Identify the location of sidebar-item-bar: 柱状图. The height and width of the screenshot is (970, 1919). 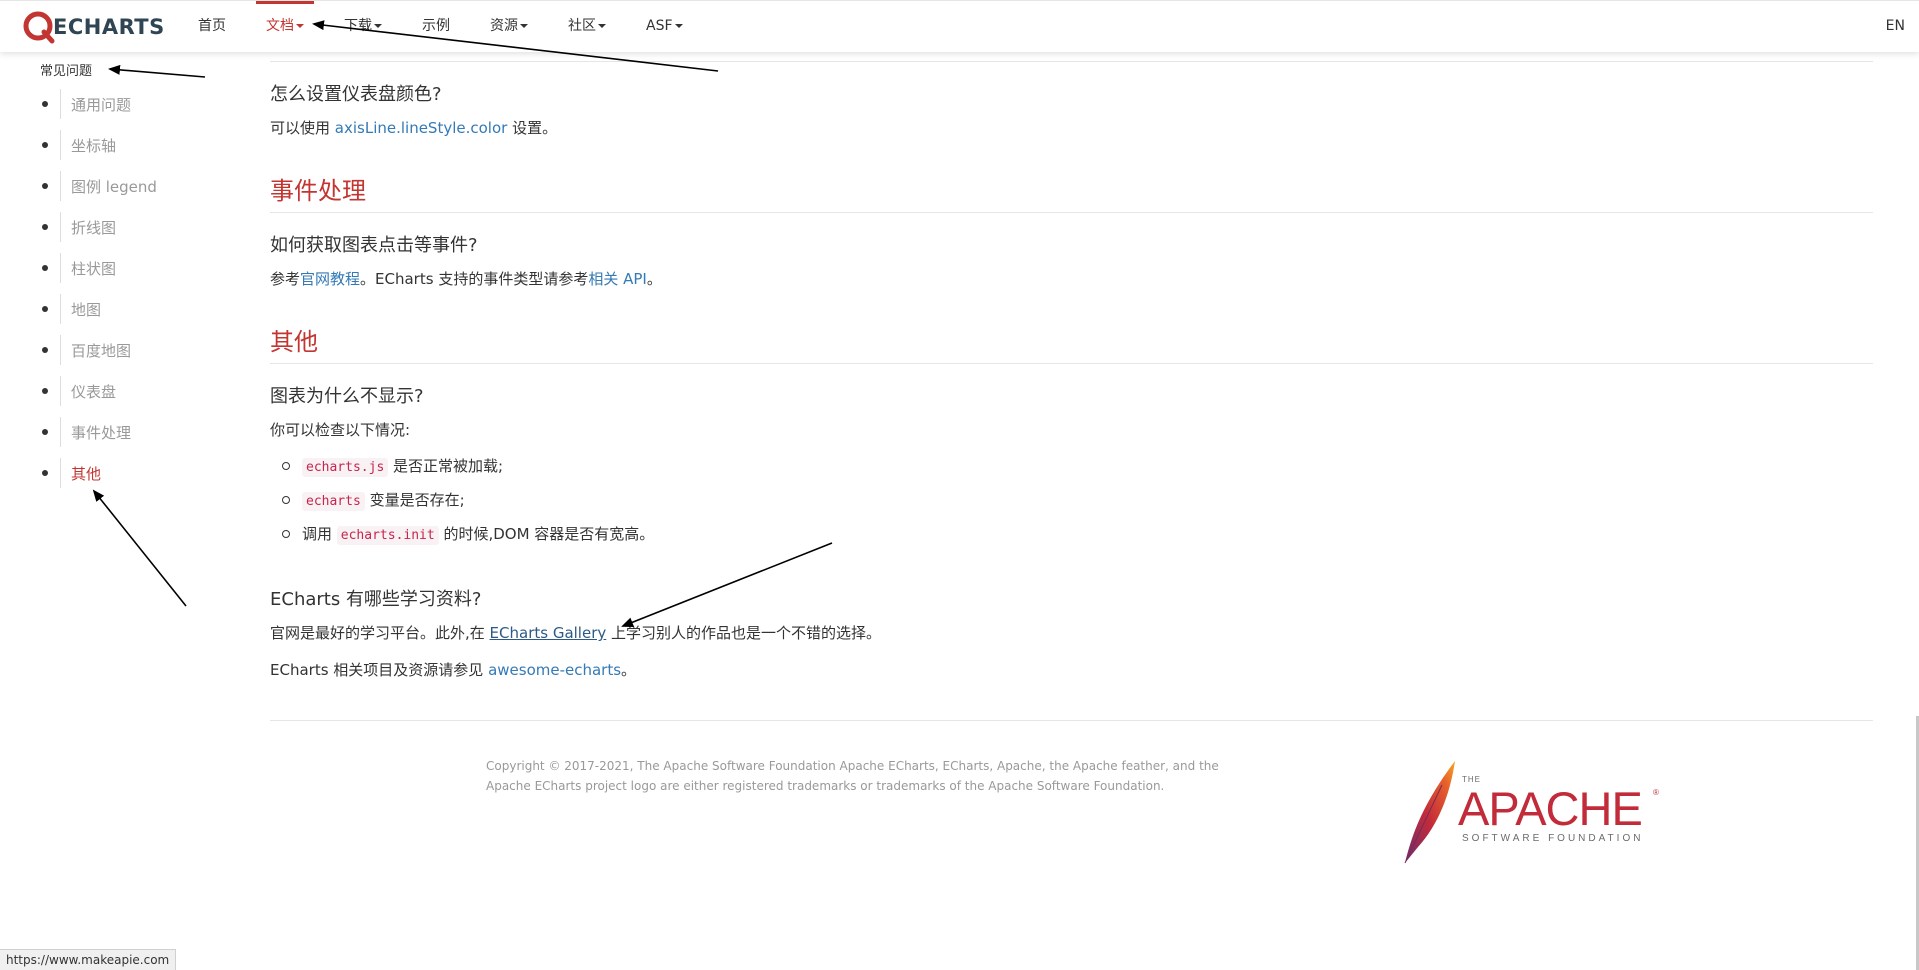
(130, 268).